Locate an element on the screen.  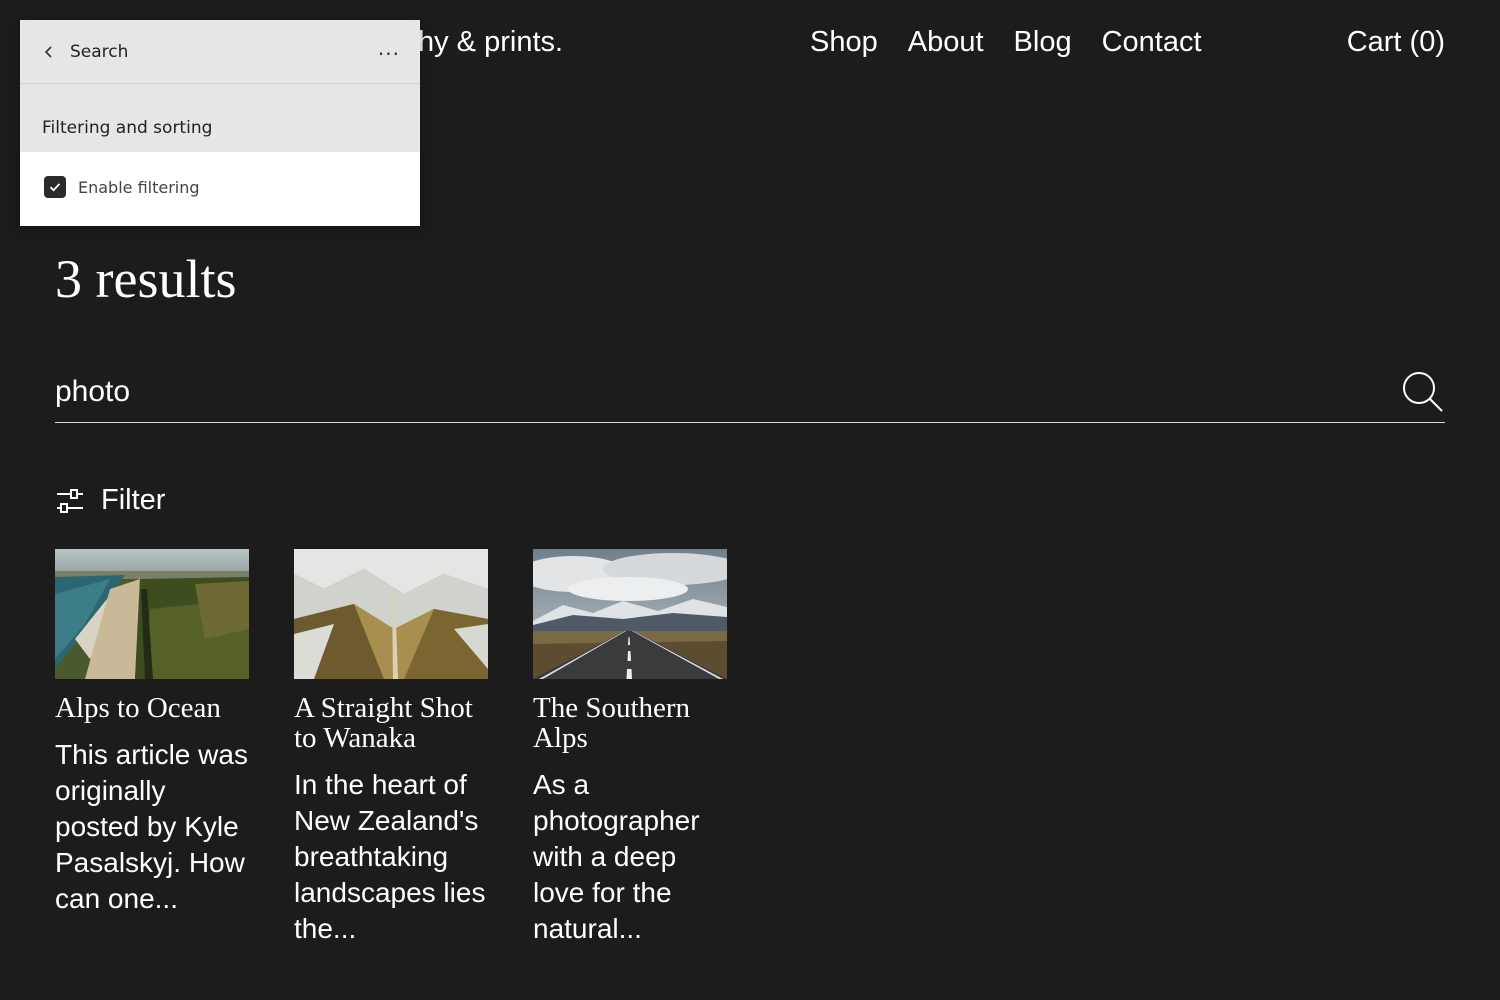
result-title: A Straight Shot to Wanaka is located at coordinates (391, 723).